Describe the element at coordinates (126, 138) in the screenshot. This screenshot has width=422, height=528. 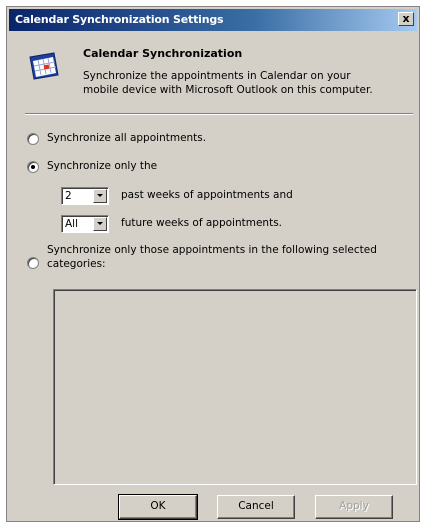
I see `radio-sync-all-label: Synchronize all appointments.` at that location.